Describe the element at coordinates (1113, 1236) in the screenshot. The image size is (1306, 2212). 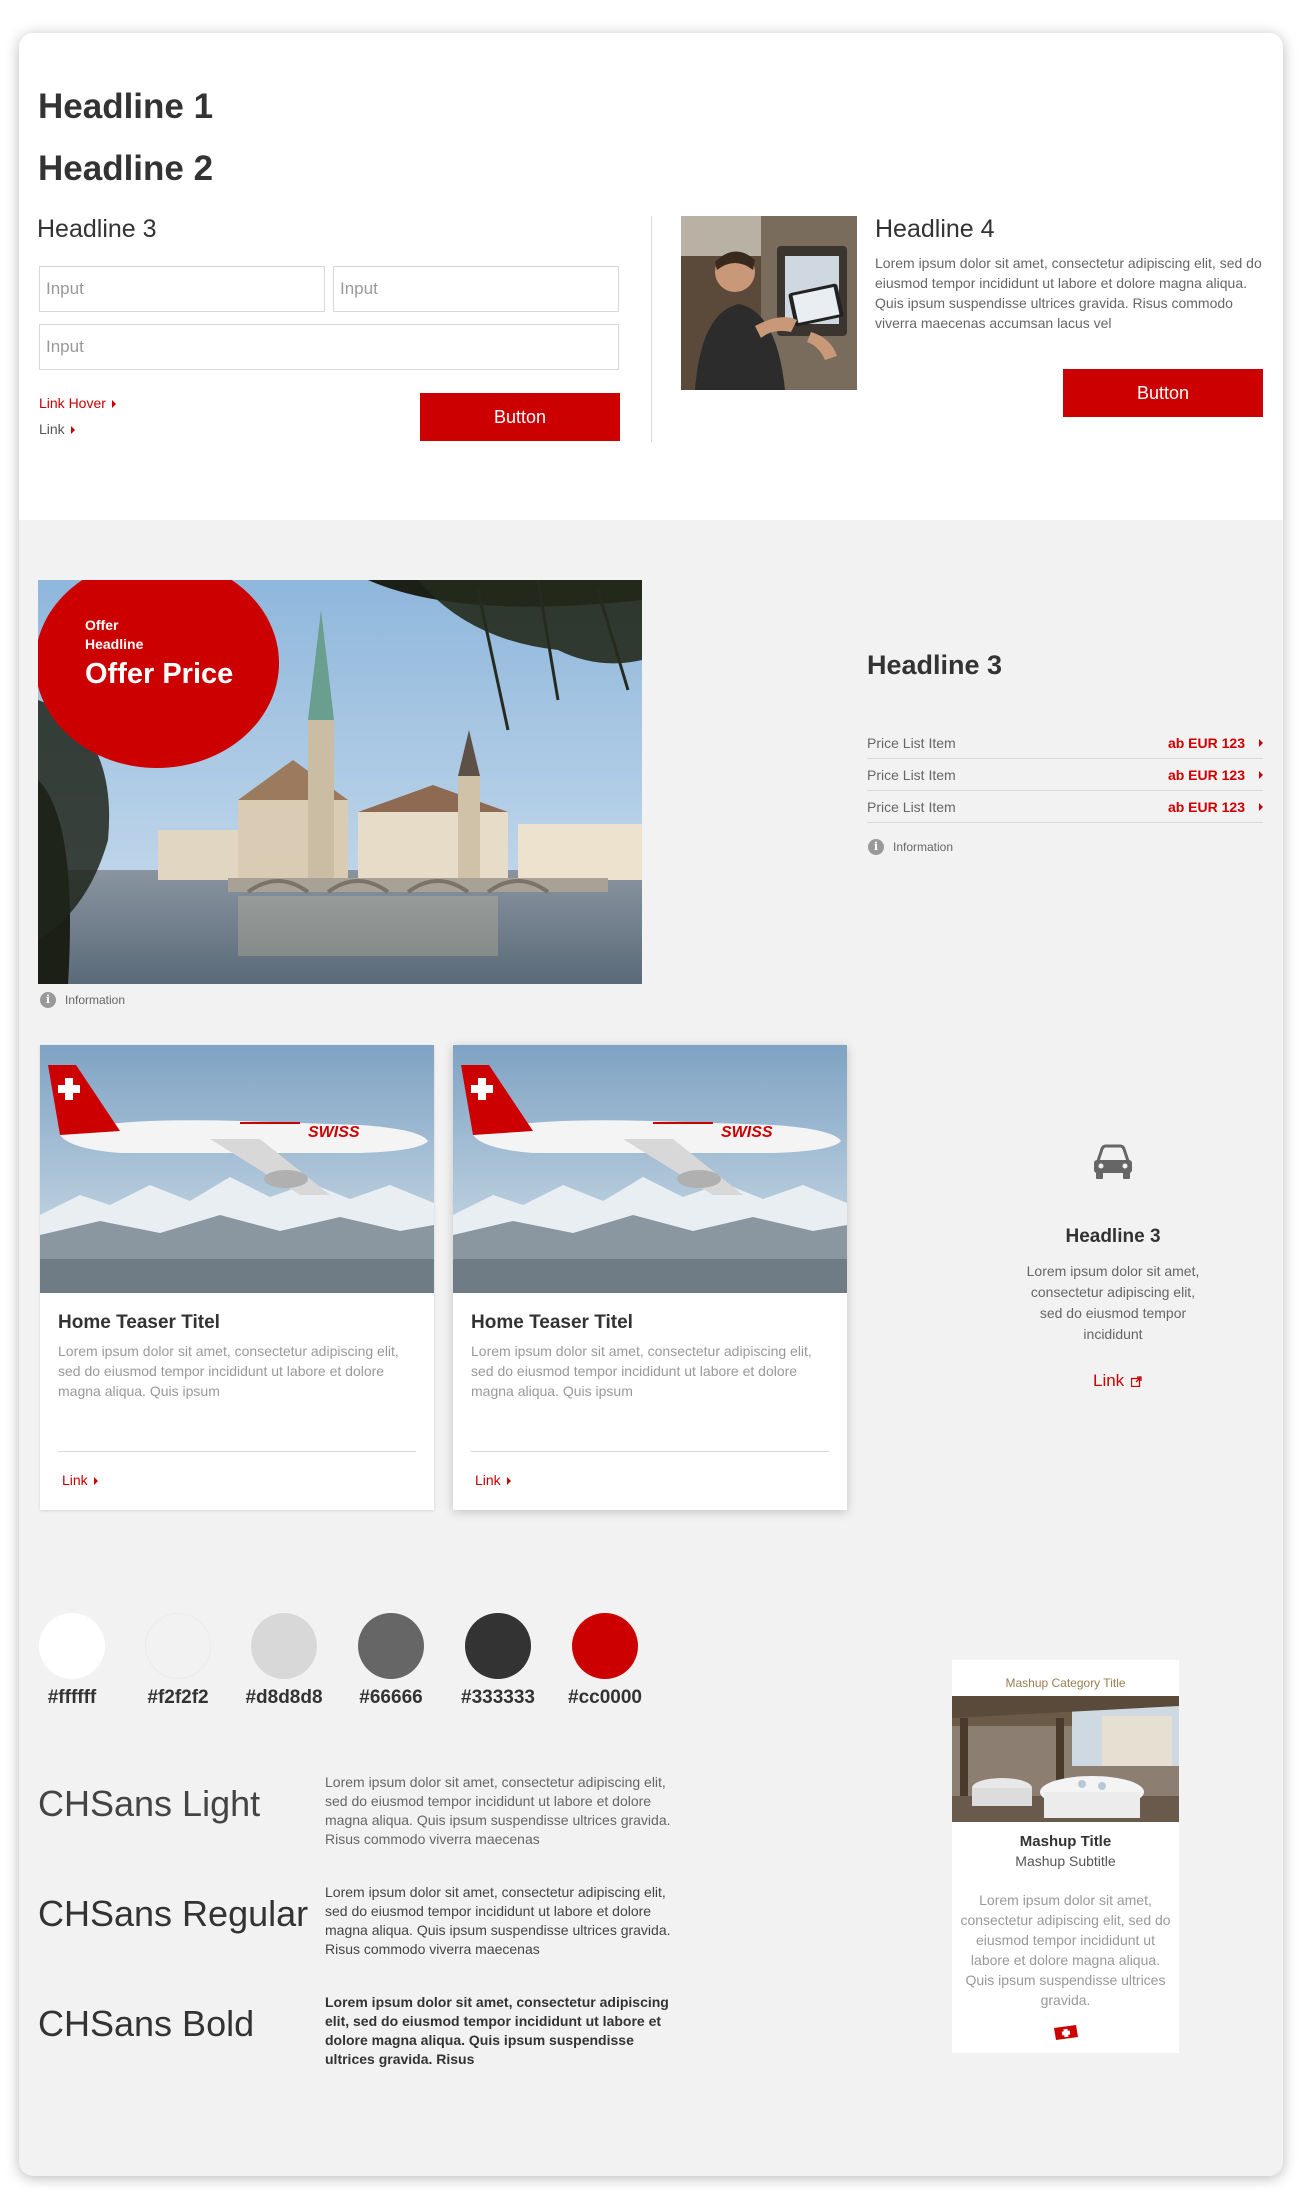
I see `icon-teaser-headline: Headline 3` at that location.